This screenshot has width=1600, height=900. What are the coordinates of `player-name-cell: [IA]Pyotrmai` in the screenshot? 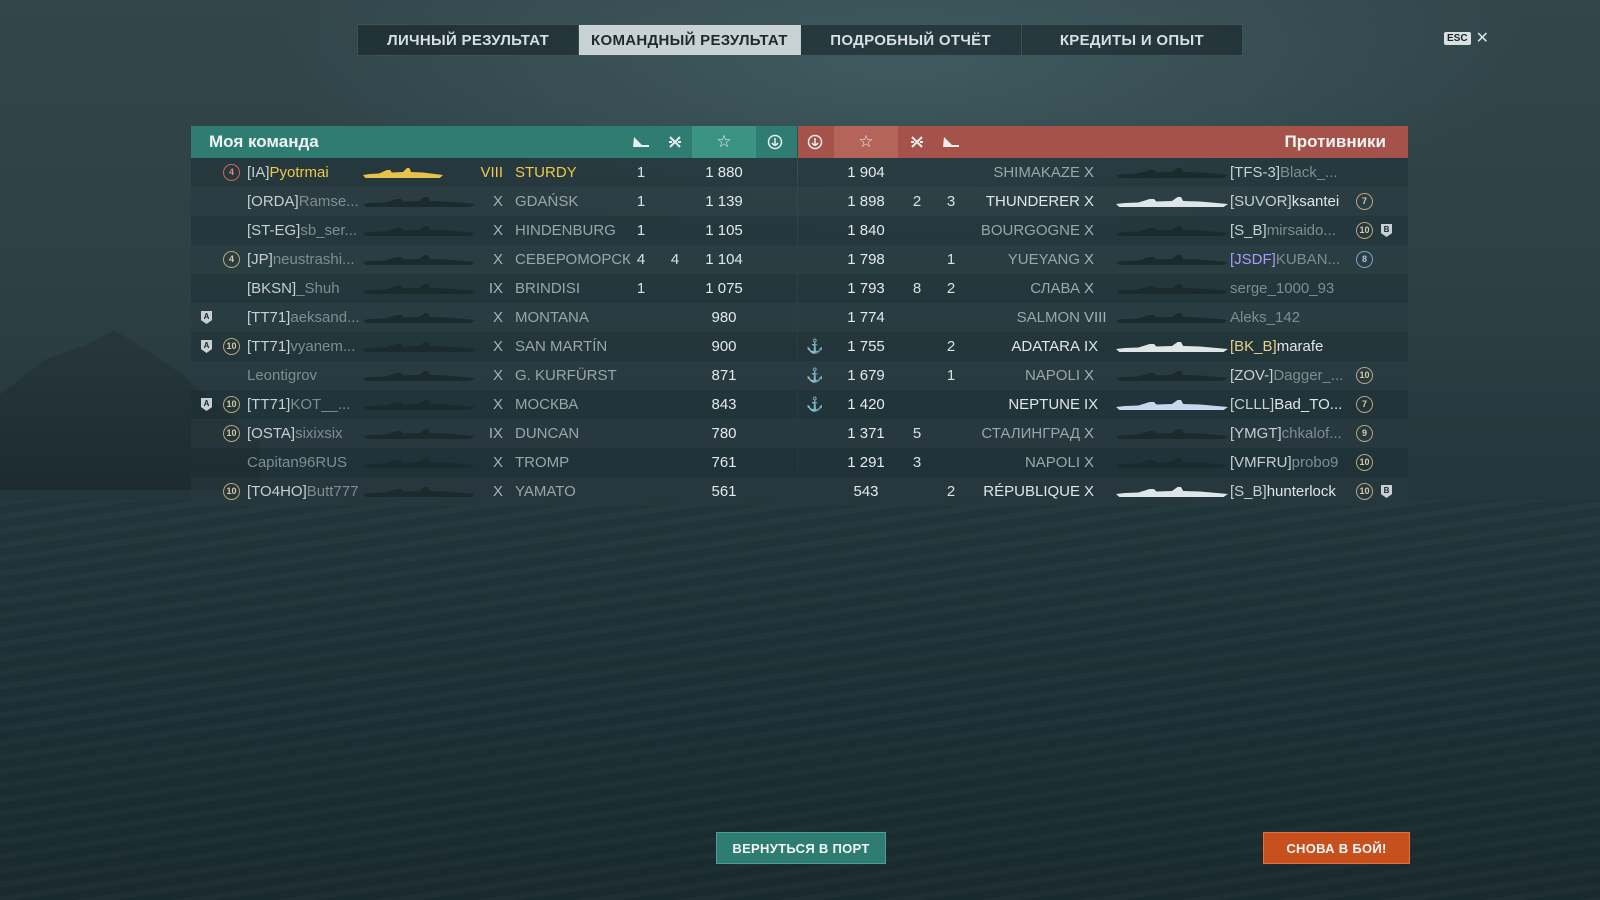 It's located at (303, 172).